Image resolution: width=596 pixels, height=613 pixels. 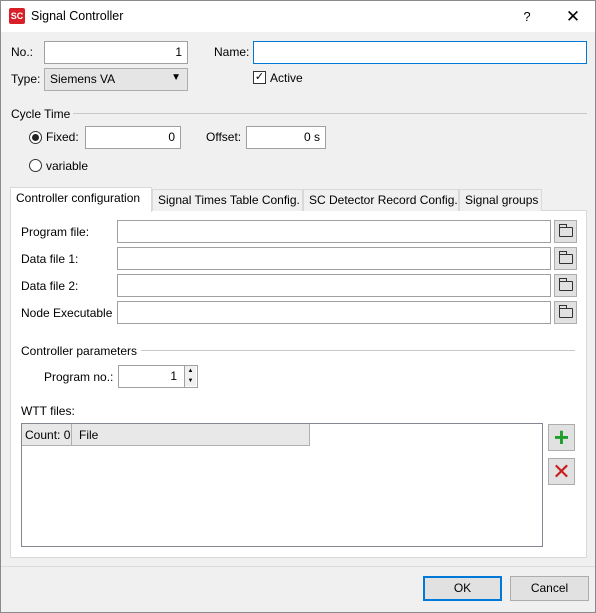 I want to click on variable-radio, so click(x=35, y=165).